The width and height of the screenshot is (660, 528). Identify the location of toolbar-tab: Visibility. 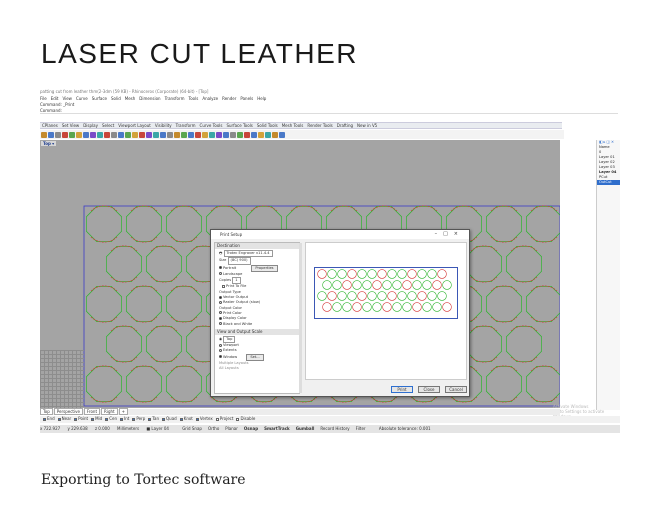
(163, 125).